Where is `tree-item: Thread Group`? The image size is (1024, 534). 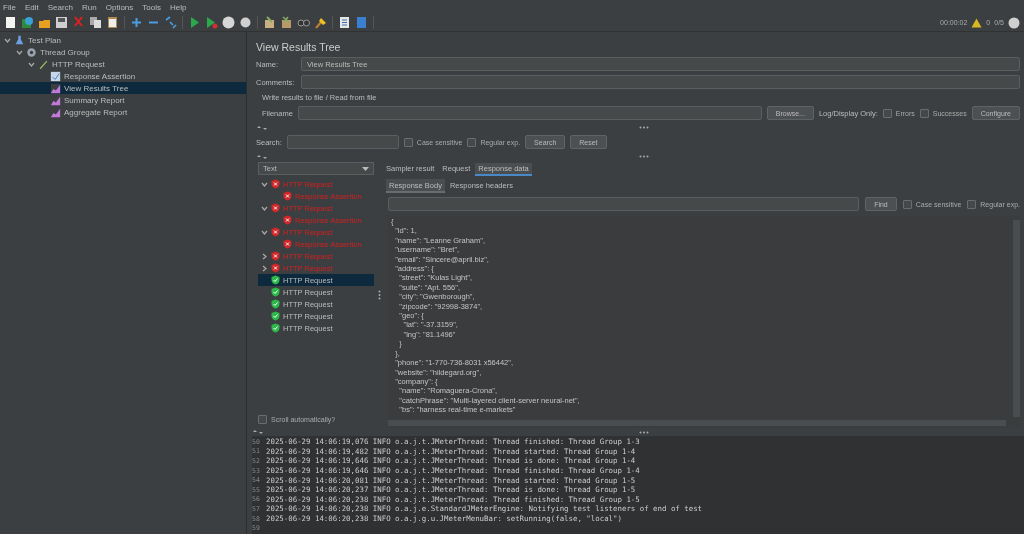
tree-item: Thread Group is located at coordinates (123, 52).